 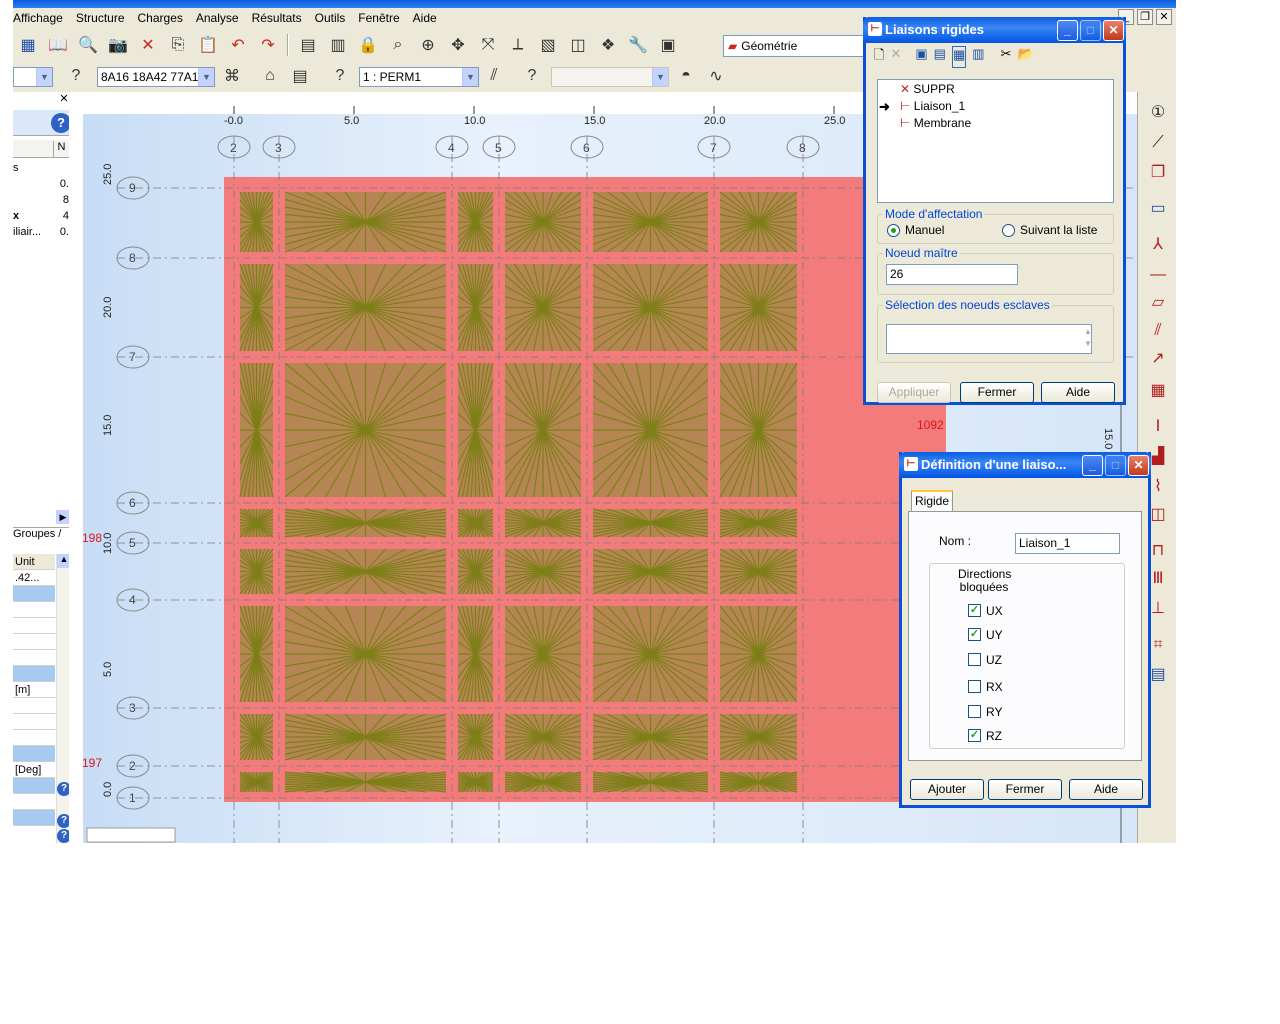 I want to click on mode-combo: ▼, so click(x=610, y=77).